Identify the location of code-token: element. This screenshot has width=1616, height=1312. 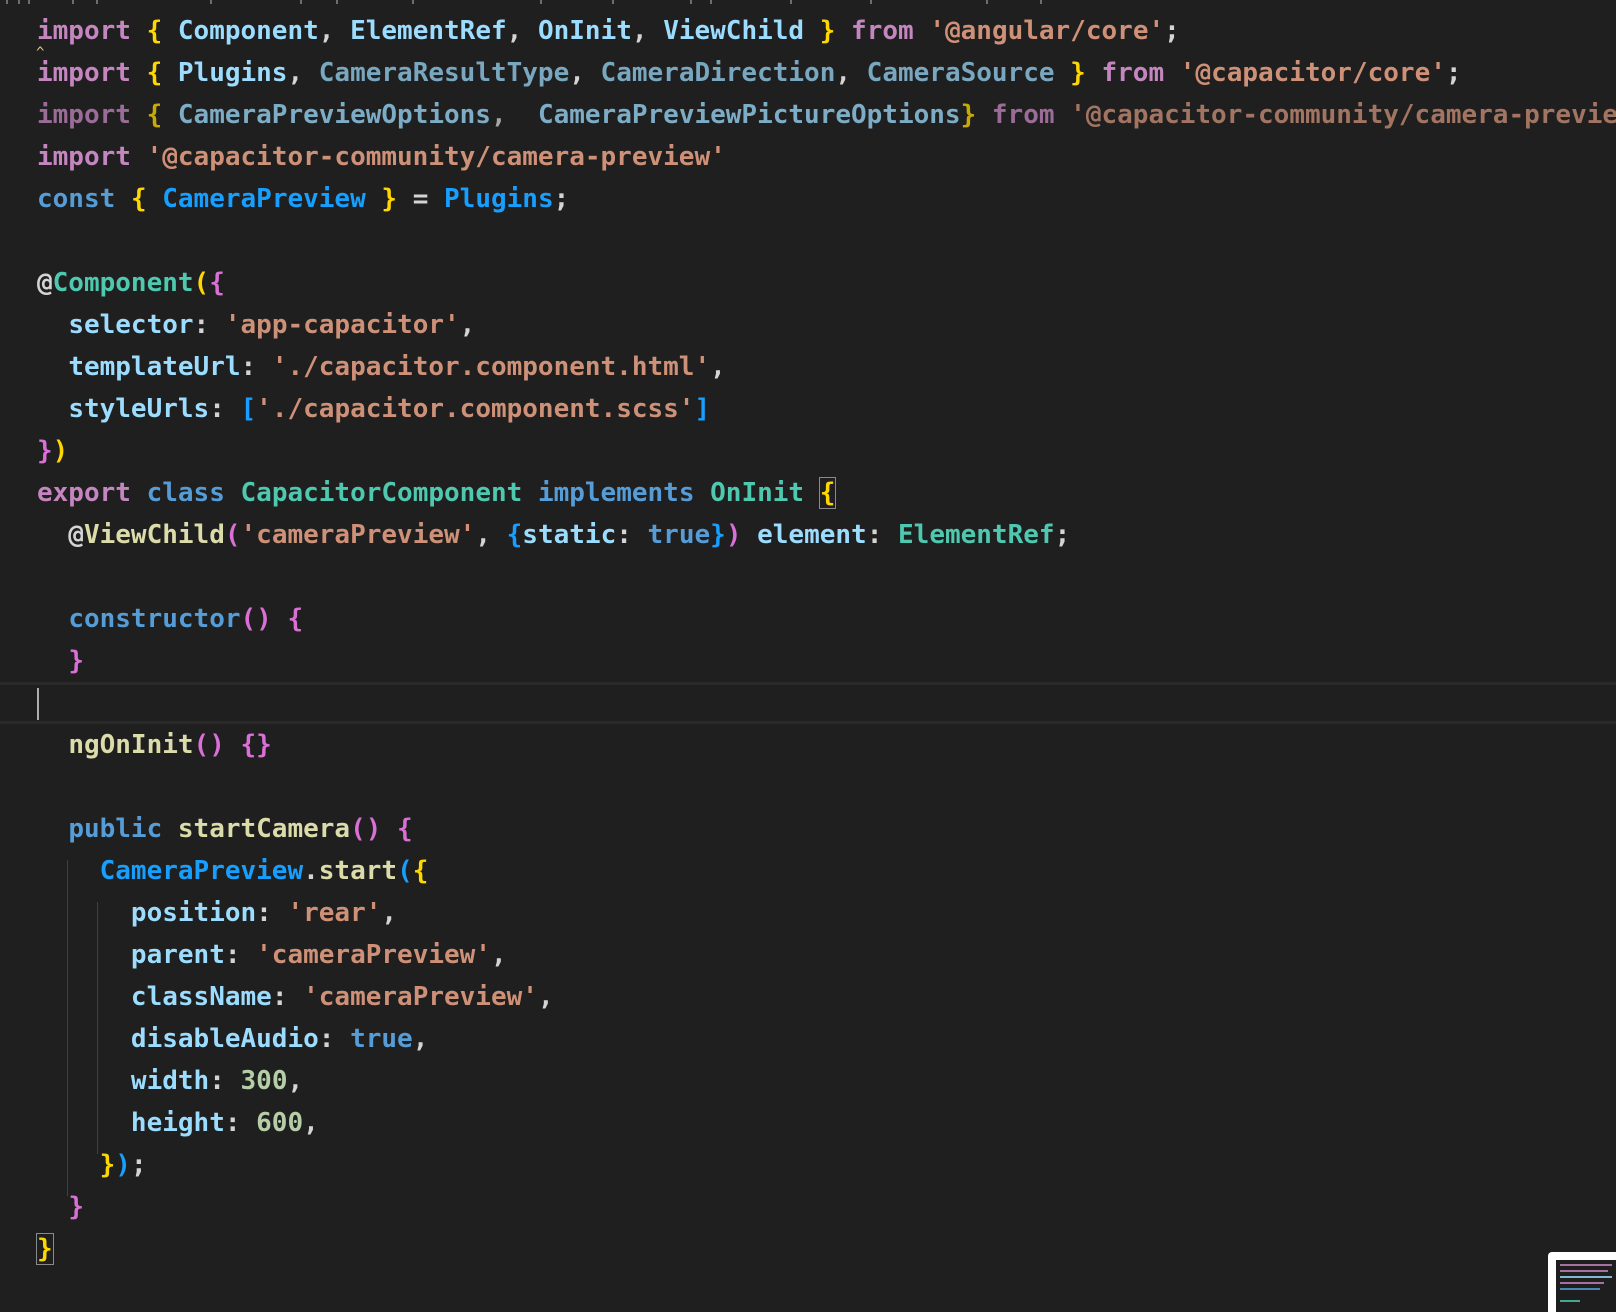
(812, 535).